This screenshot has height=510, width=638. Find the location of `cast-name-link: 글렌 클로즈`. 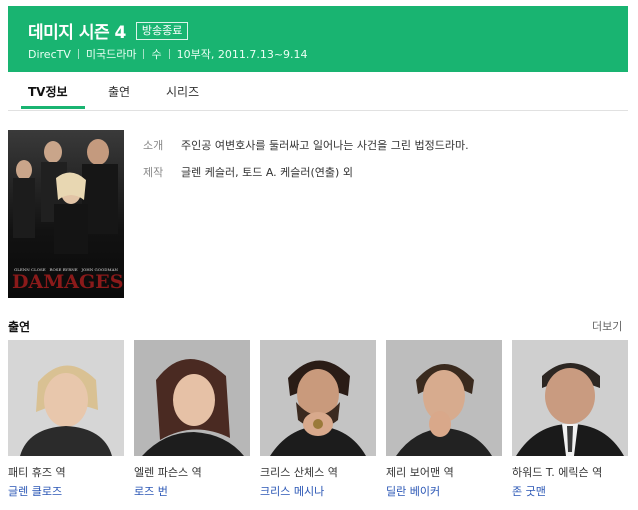

cast-name-link: 글렌 클로즈 is located at coordinates (66, 491).